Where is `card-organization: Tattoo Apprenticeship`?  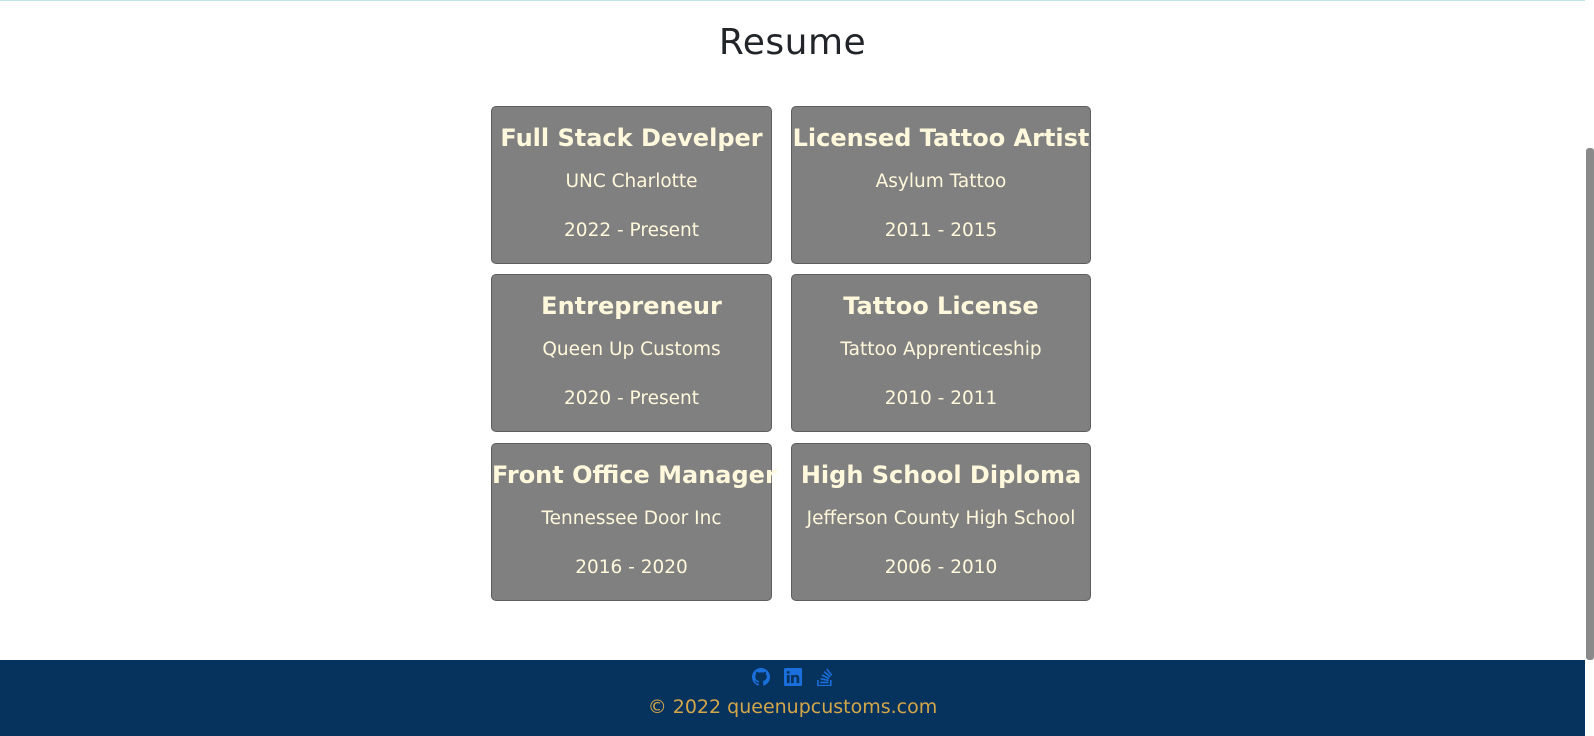
card-organization: Tattoo Apprenticeship is located at coordinates (941, 349).